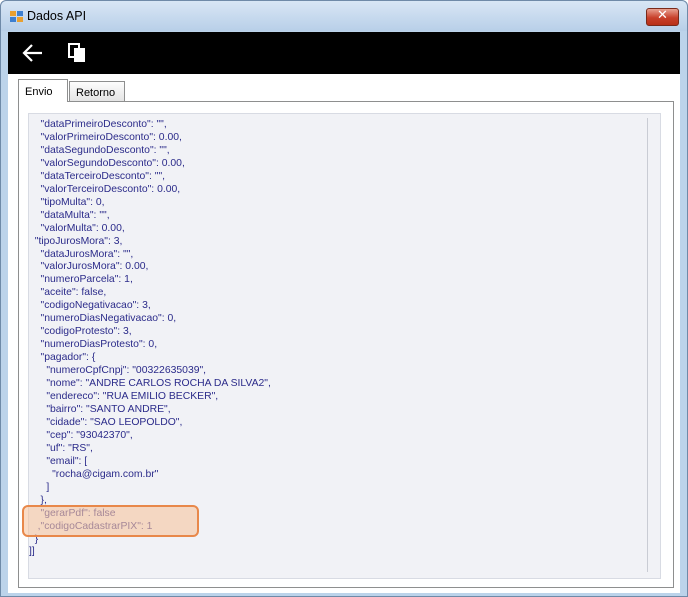 The image size is (688, 597). I want to click on json-line: ,"codigoCadastrarPIX": 1, so click(91, 526).